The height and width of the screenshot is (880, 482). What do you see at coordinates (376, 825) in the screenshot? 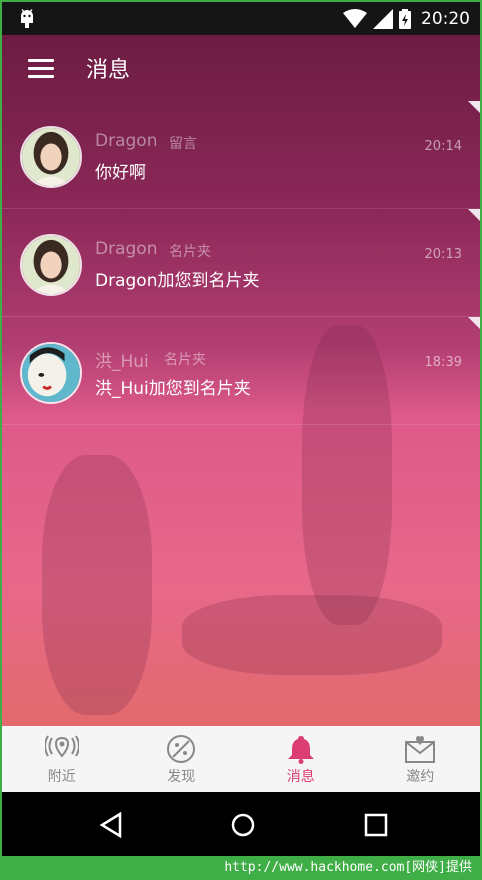
I see `recents-icon` at bounding box center [376, 825].